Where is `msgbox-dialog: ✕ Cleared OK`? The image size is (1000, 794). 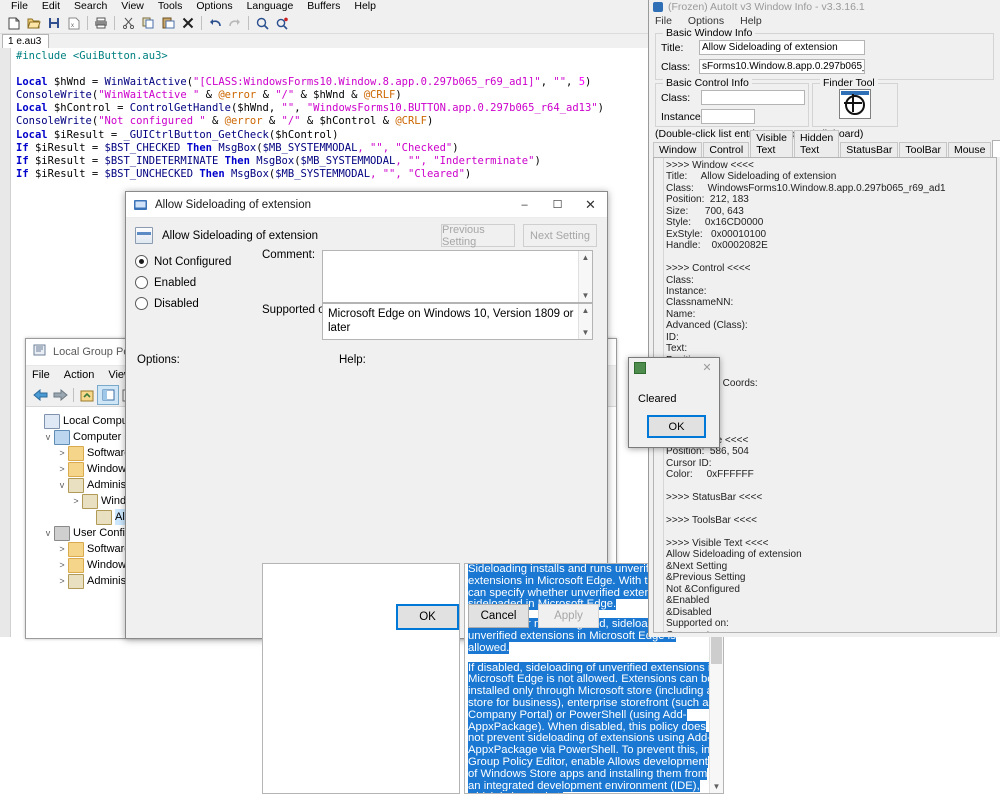
msgbox-dialog: ✕ Cleared OK is located at coordinates (674, 402).